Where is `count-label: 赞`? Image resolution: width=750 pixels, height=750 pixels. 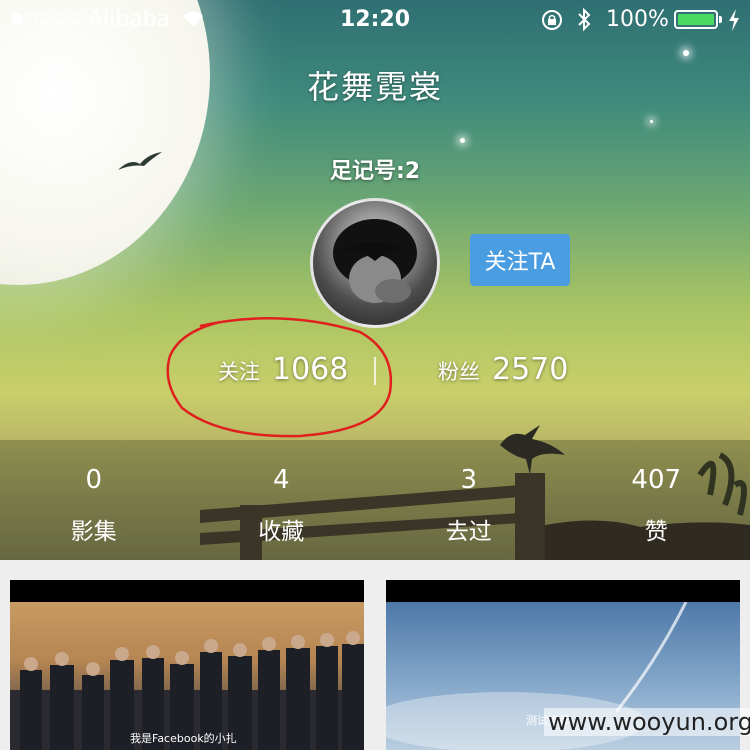 count-label: 赞 is located at coordinates (656, 532).